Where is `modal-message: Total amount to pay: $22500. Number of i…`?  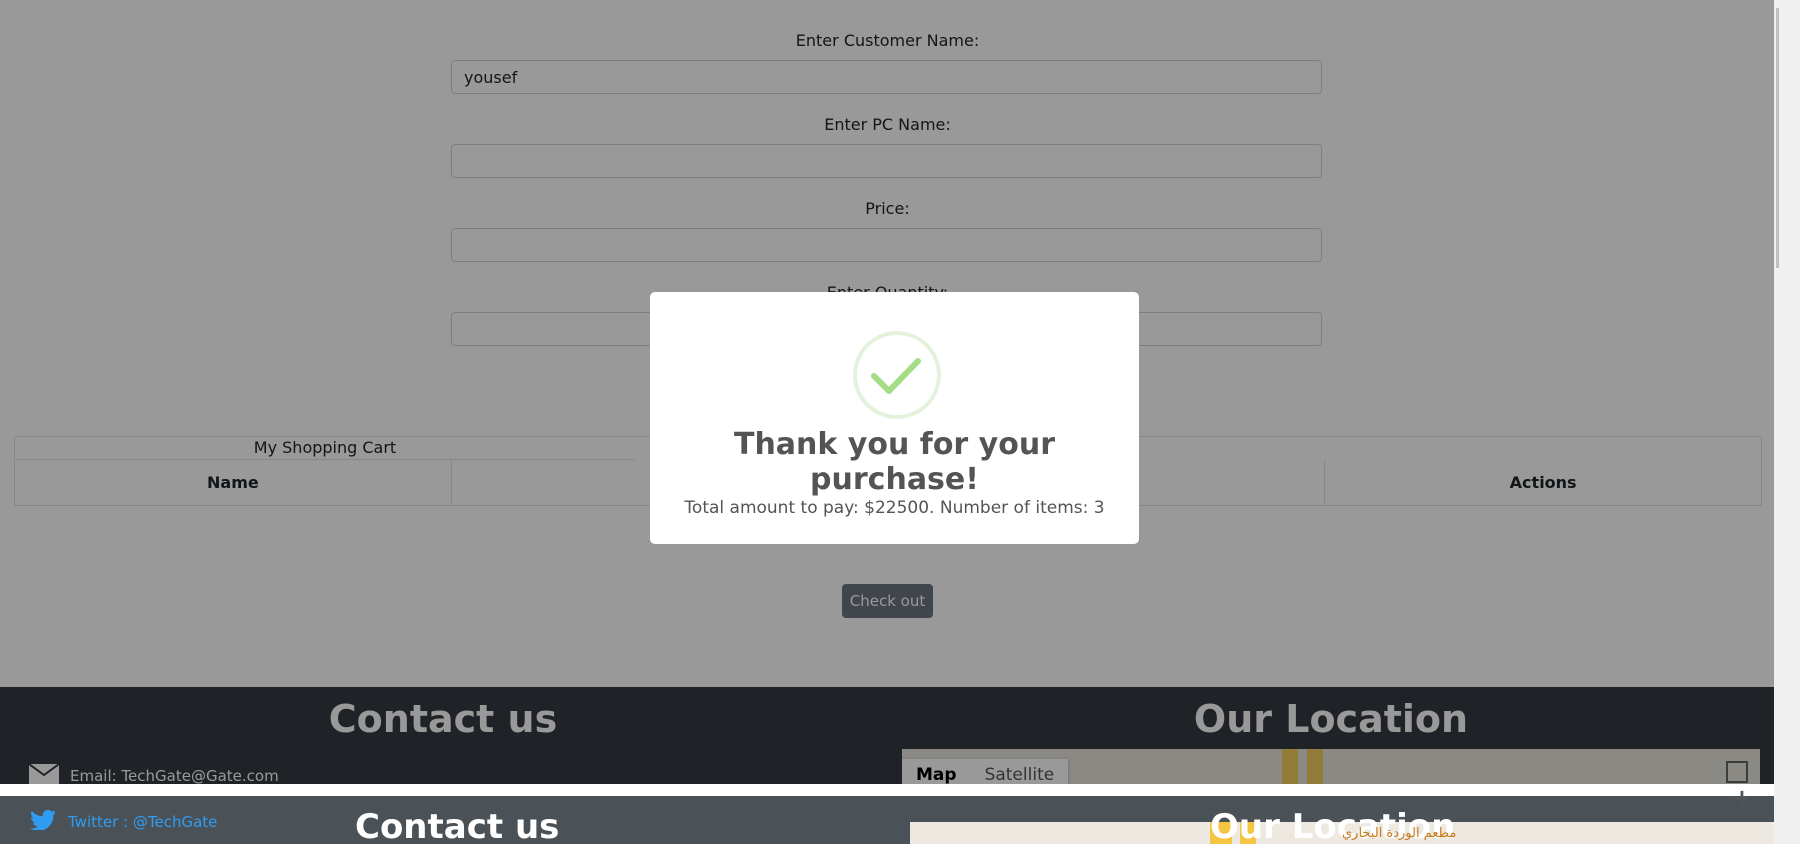 modal-message: Total amount to pay: $22500. Number of i… is located at coordinates (894, 508).